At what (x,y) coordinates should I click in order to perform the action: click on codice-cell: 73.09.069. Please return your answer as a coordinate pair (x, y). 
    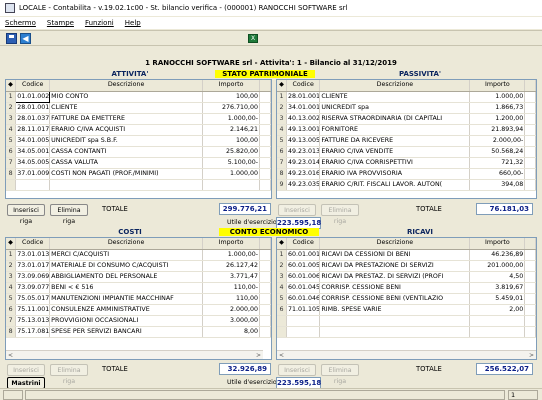
    Looking at the image, I should click on (33, 277).